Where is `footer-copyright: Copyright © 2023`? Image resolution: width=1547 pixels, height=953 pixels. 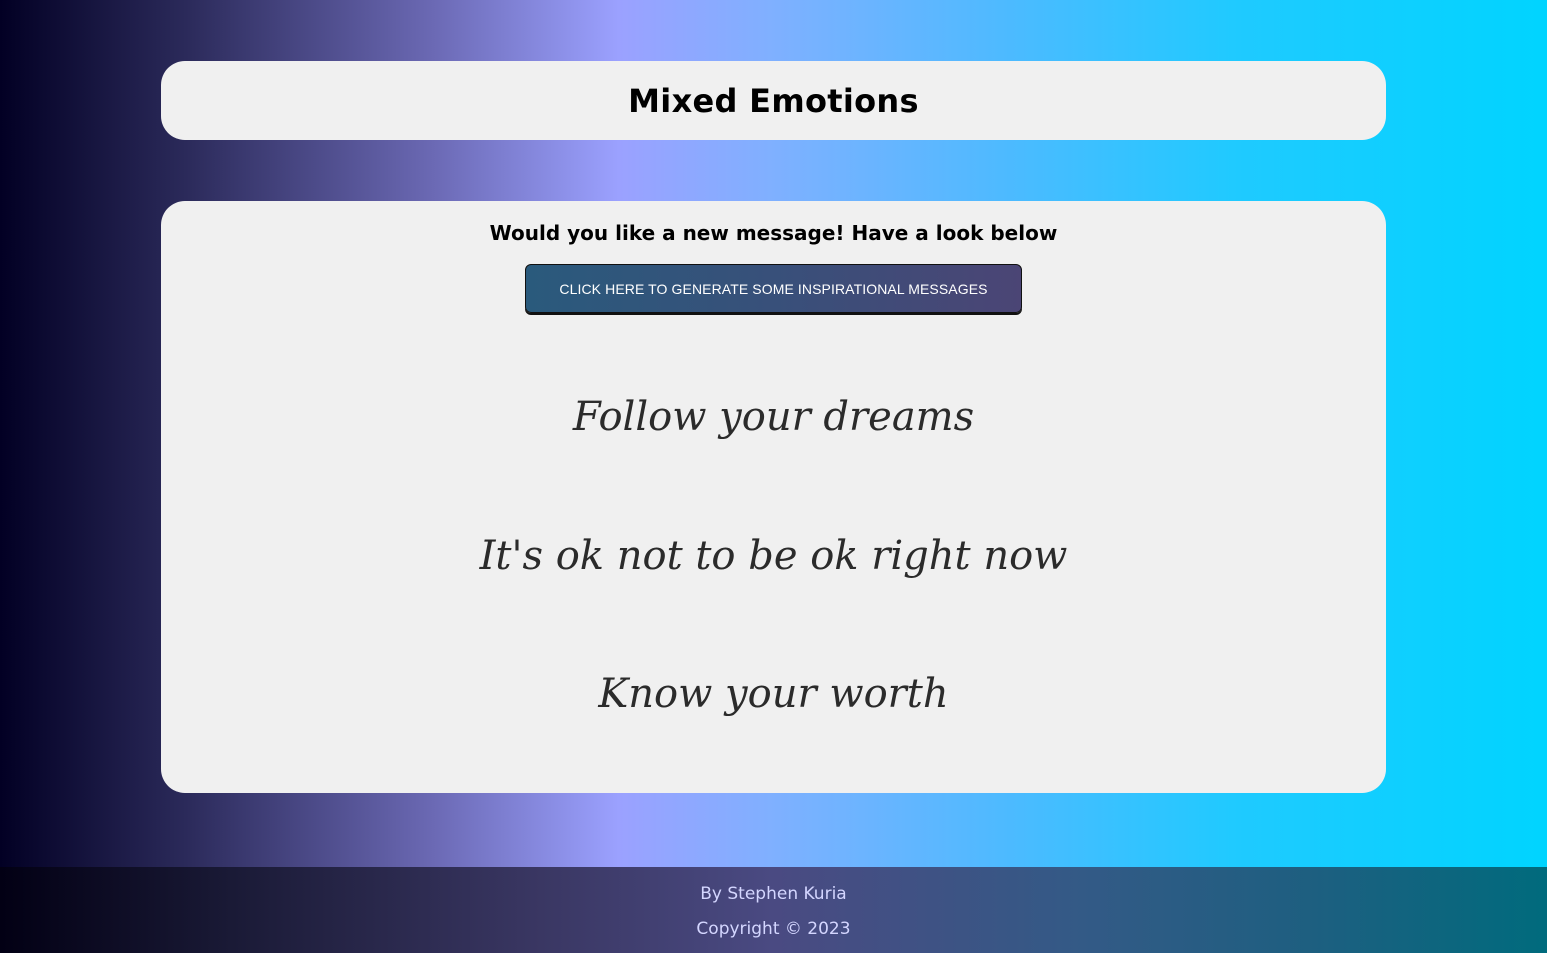
footer-copyright: Copyright © 2023 is located at coordinates (773, 929).